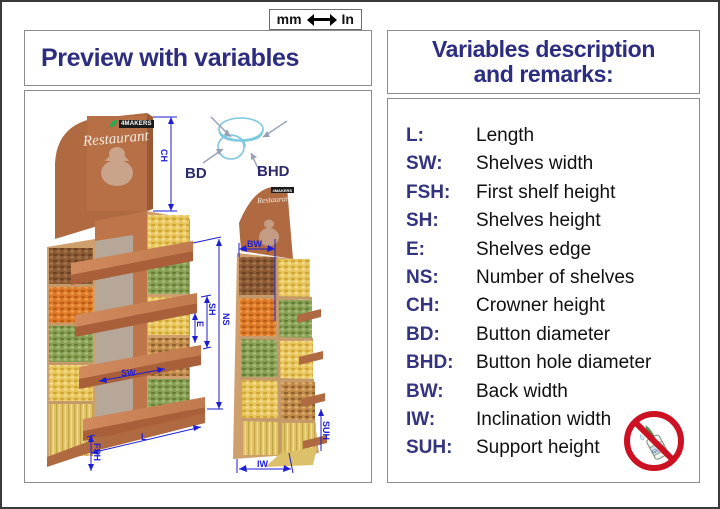 Image resolution: width=720 pixels, height=509 pixels. Describe the element at coordinates (289, 19) in the screenshot. I see `unit-toggle-mm-label: mm` at that location.